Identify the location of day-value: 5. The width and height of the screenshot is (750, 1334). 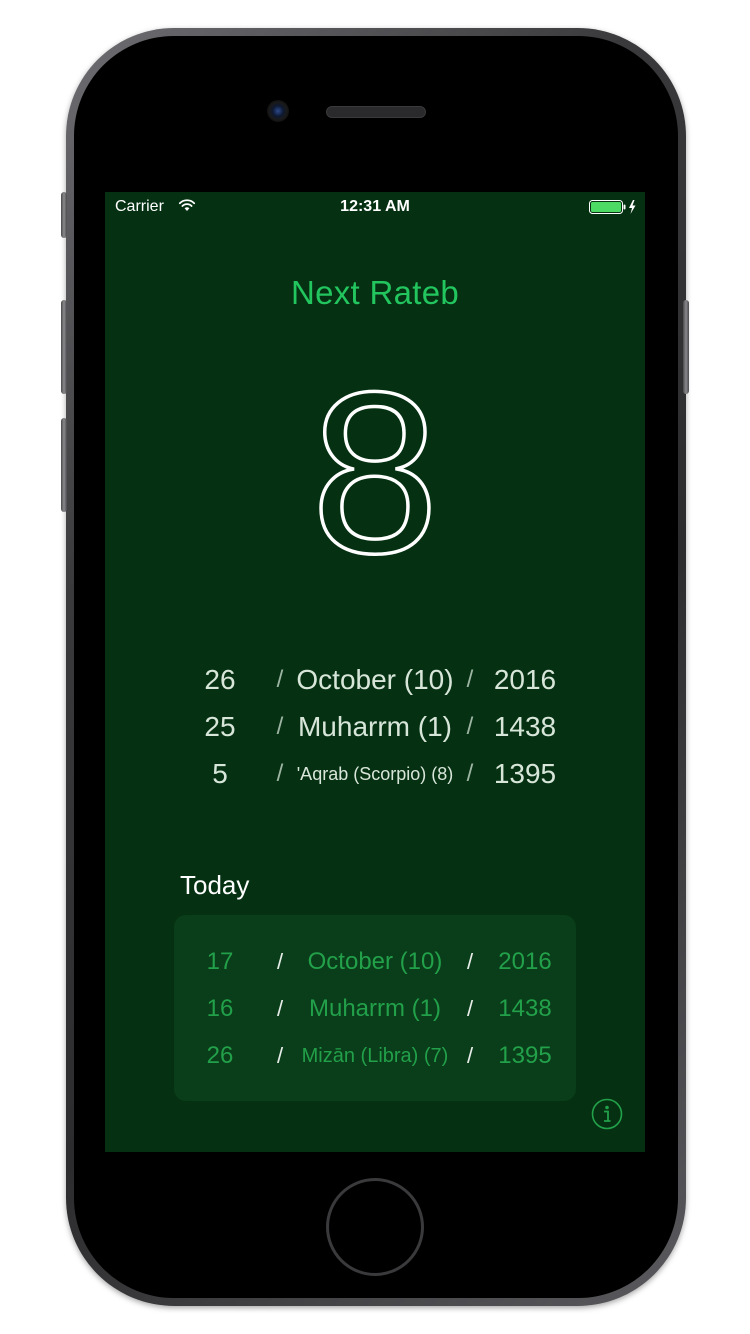
(220, 773).